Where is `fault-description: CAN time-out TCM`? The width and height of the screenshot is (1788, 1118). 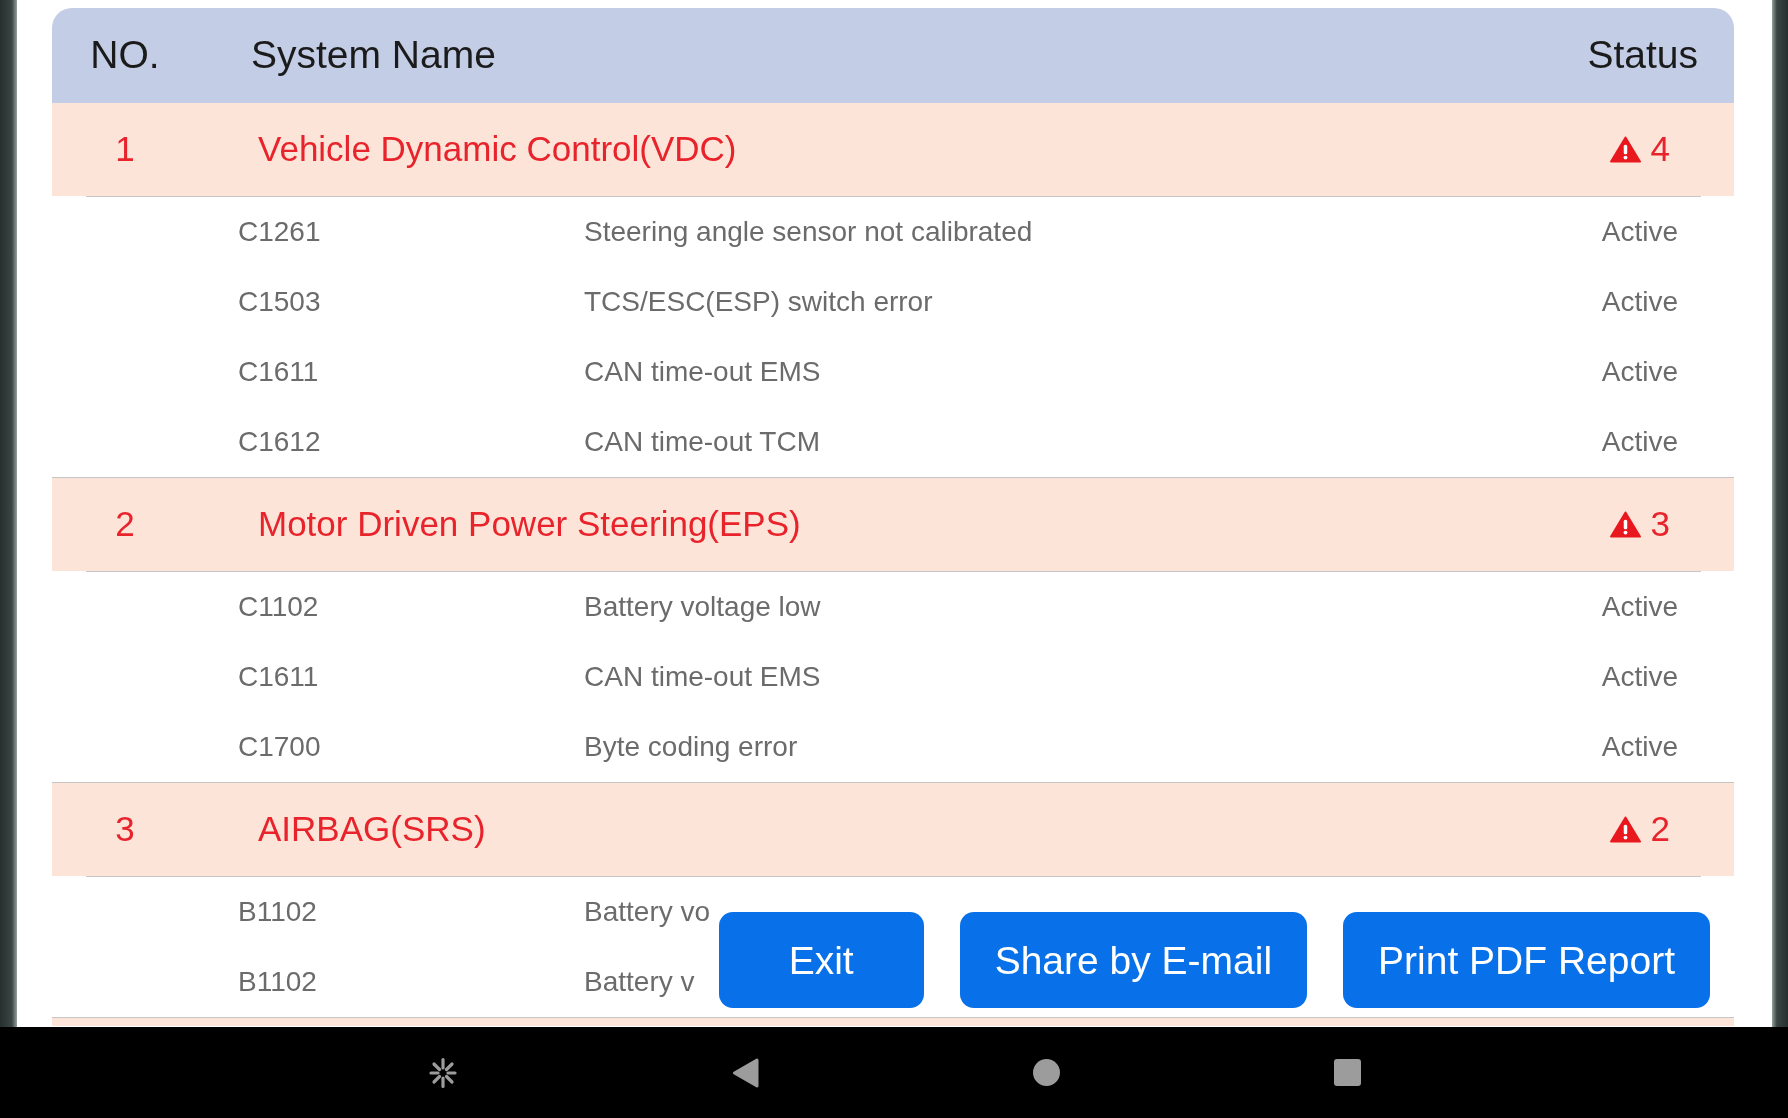 fault-description: CAN time-out TCM is located at coordinates (702, 441).